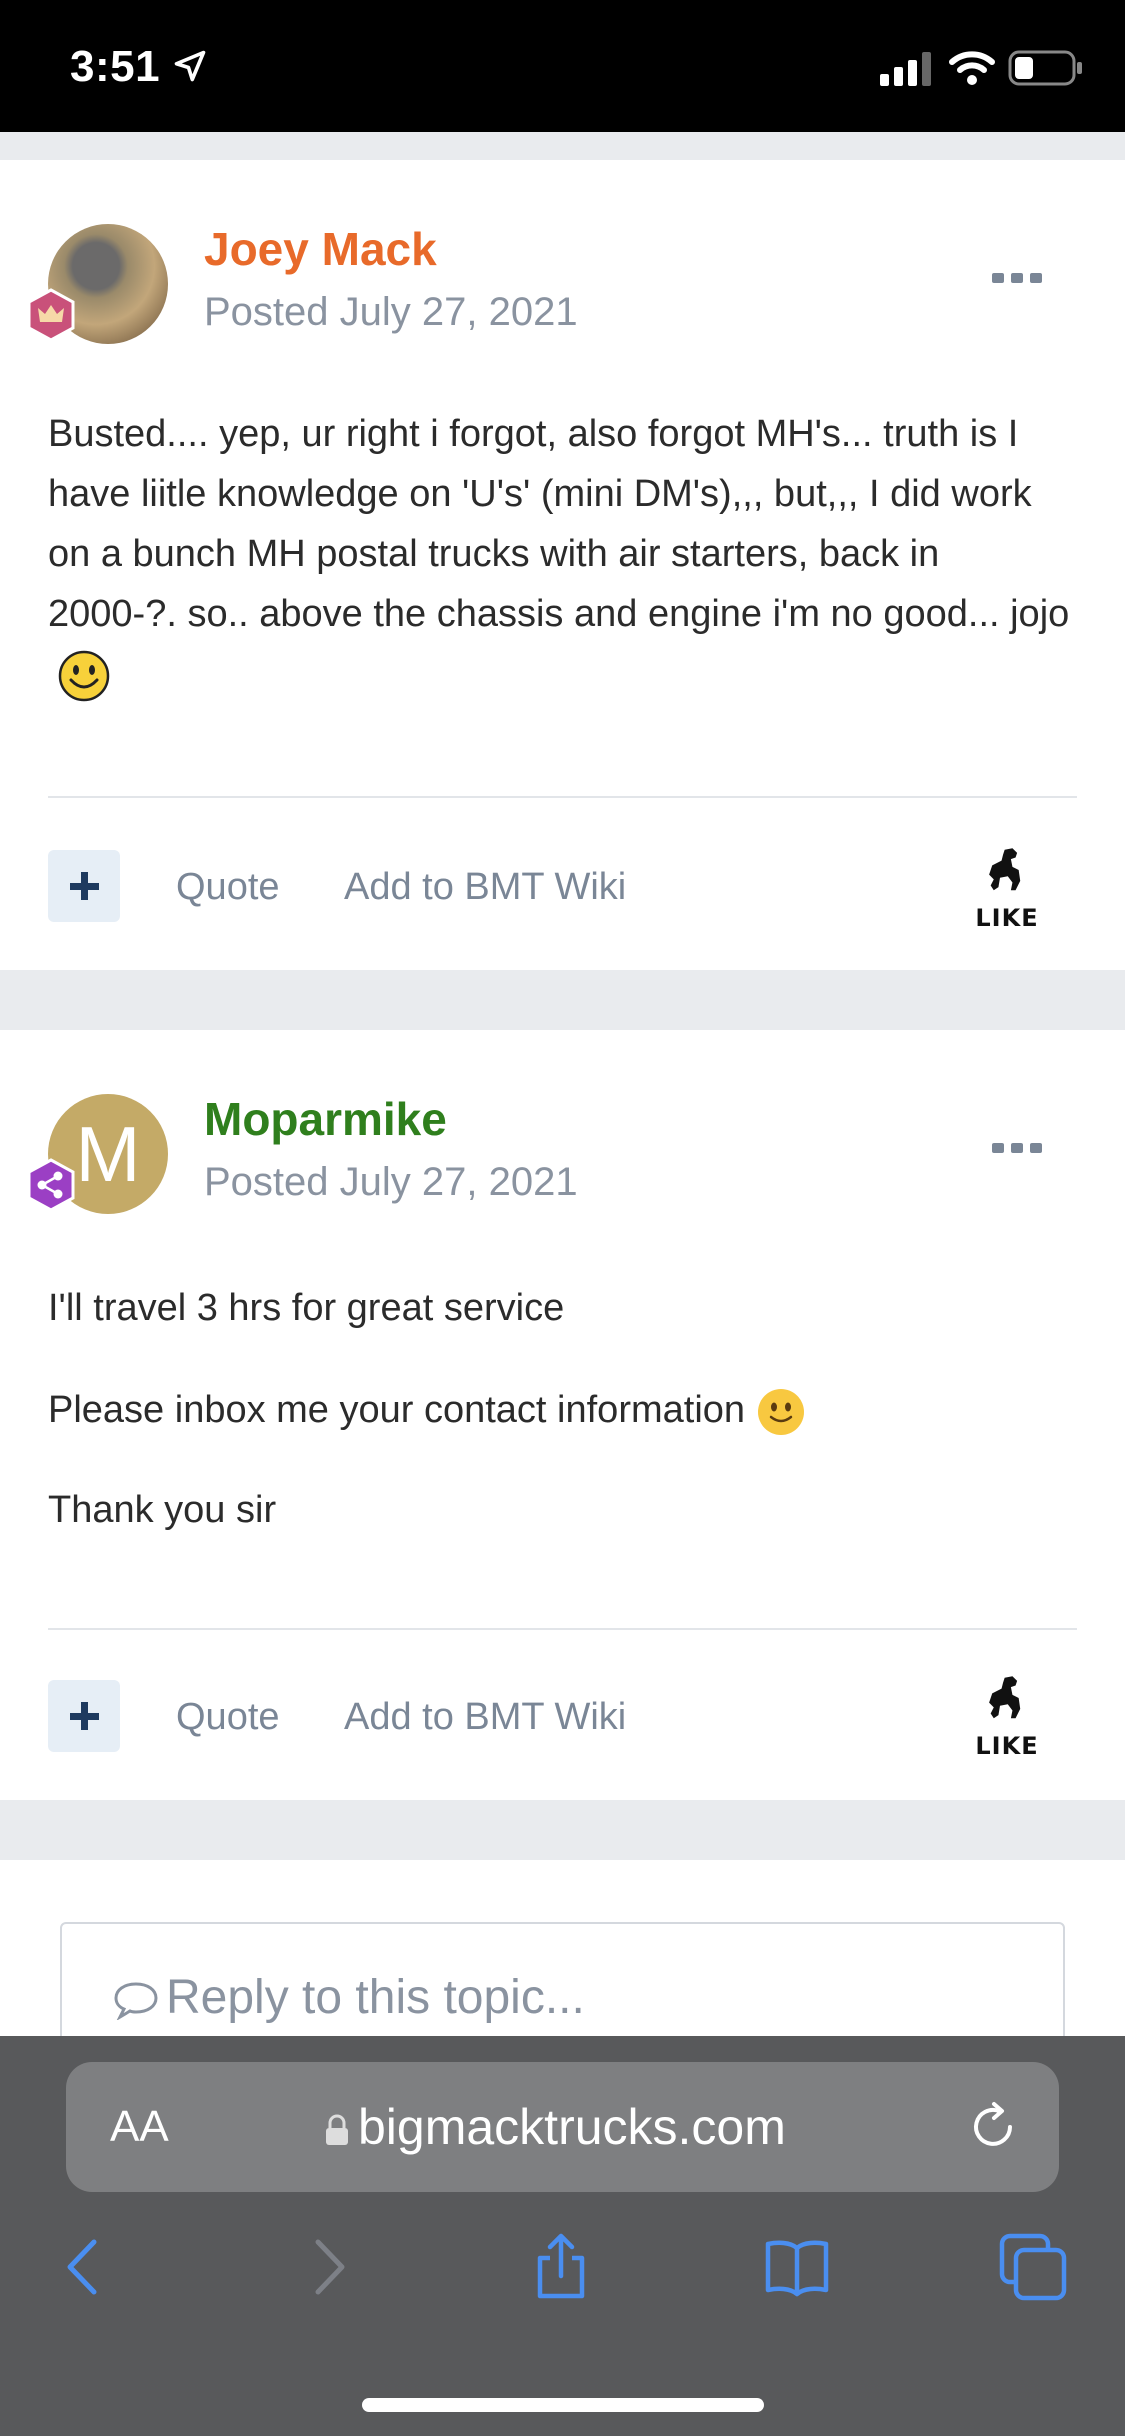 The height and width of the screenshot is (2436, 1125). Describe the element at coordinates (325, 1119) in the screenshot. I see `author-name: Moparmike` at that location.